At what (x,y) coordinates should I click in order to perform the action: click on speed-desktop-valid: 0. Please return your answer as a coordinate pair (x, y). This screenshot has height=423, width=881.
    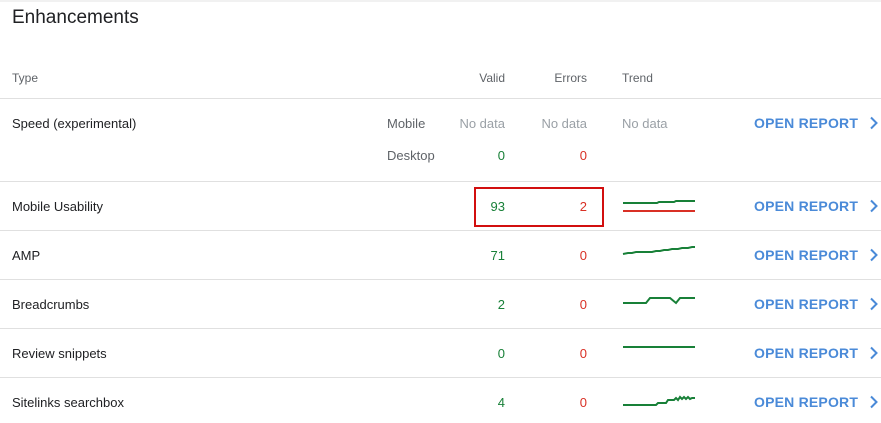
    Looking at the image, I should click on (501, 155).